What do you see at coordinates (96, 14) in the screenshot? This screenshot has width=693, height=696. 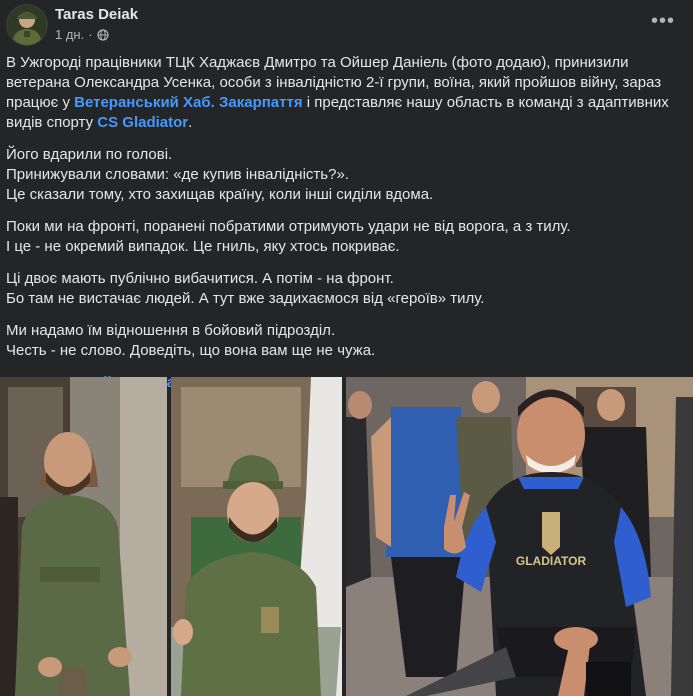 I see `author-name: Taras Deiak` at bounding box center [96, 14].